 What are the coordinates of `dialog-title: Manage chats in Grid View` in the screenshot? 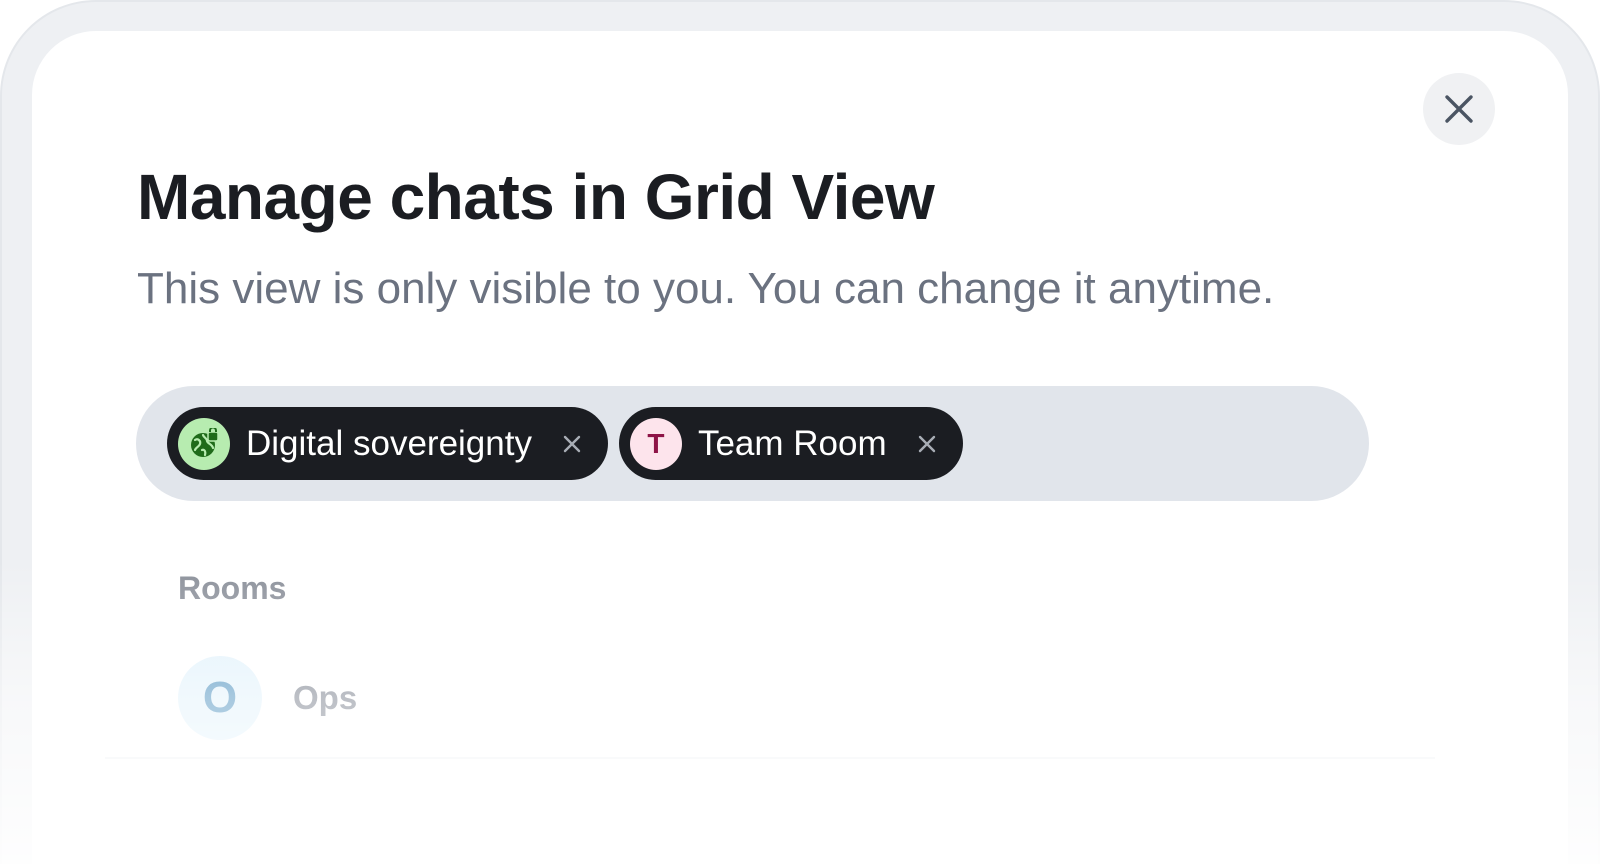 It's located at (536, 197).